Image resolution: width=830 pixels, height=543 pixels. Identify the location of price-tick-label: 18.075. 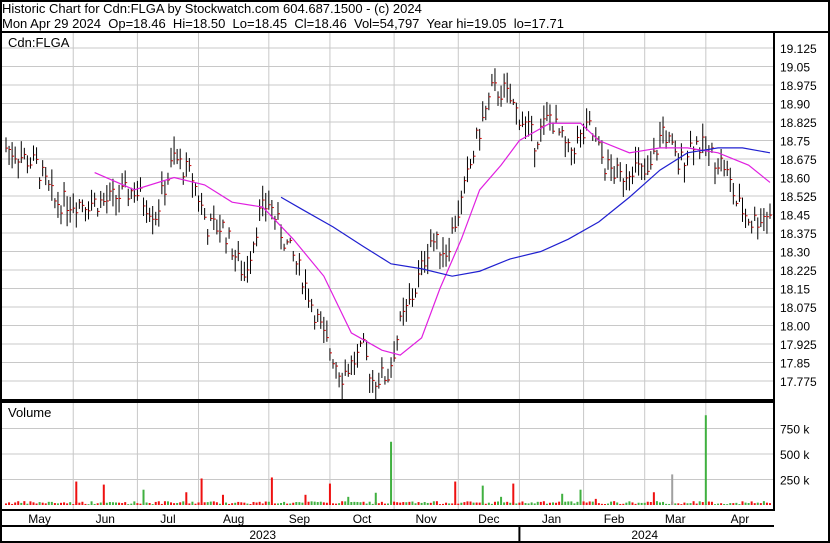
(798, 308).